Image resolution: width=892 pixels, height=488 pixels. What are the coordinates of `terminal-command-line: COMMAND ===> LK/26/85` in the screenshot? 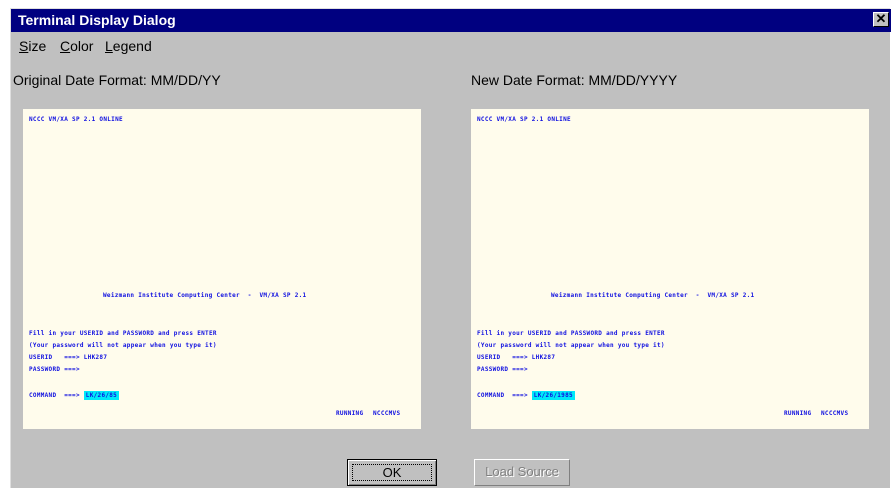 It's located at (74, 395).